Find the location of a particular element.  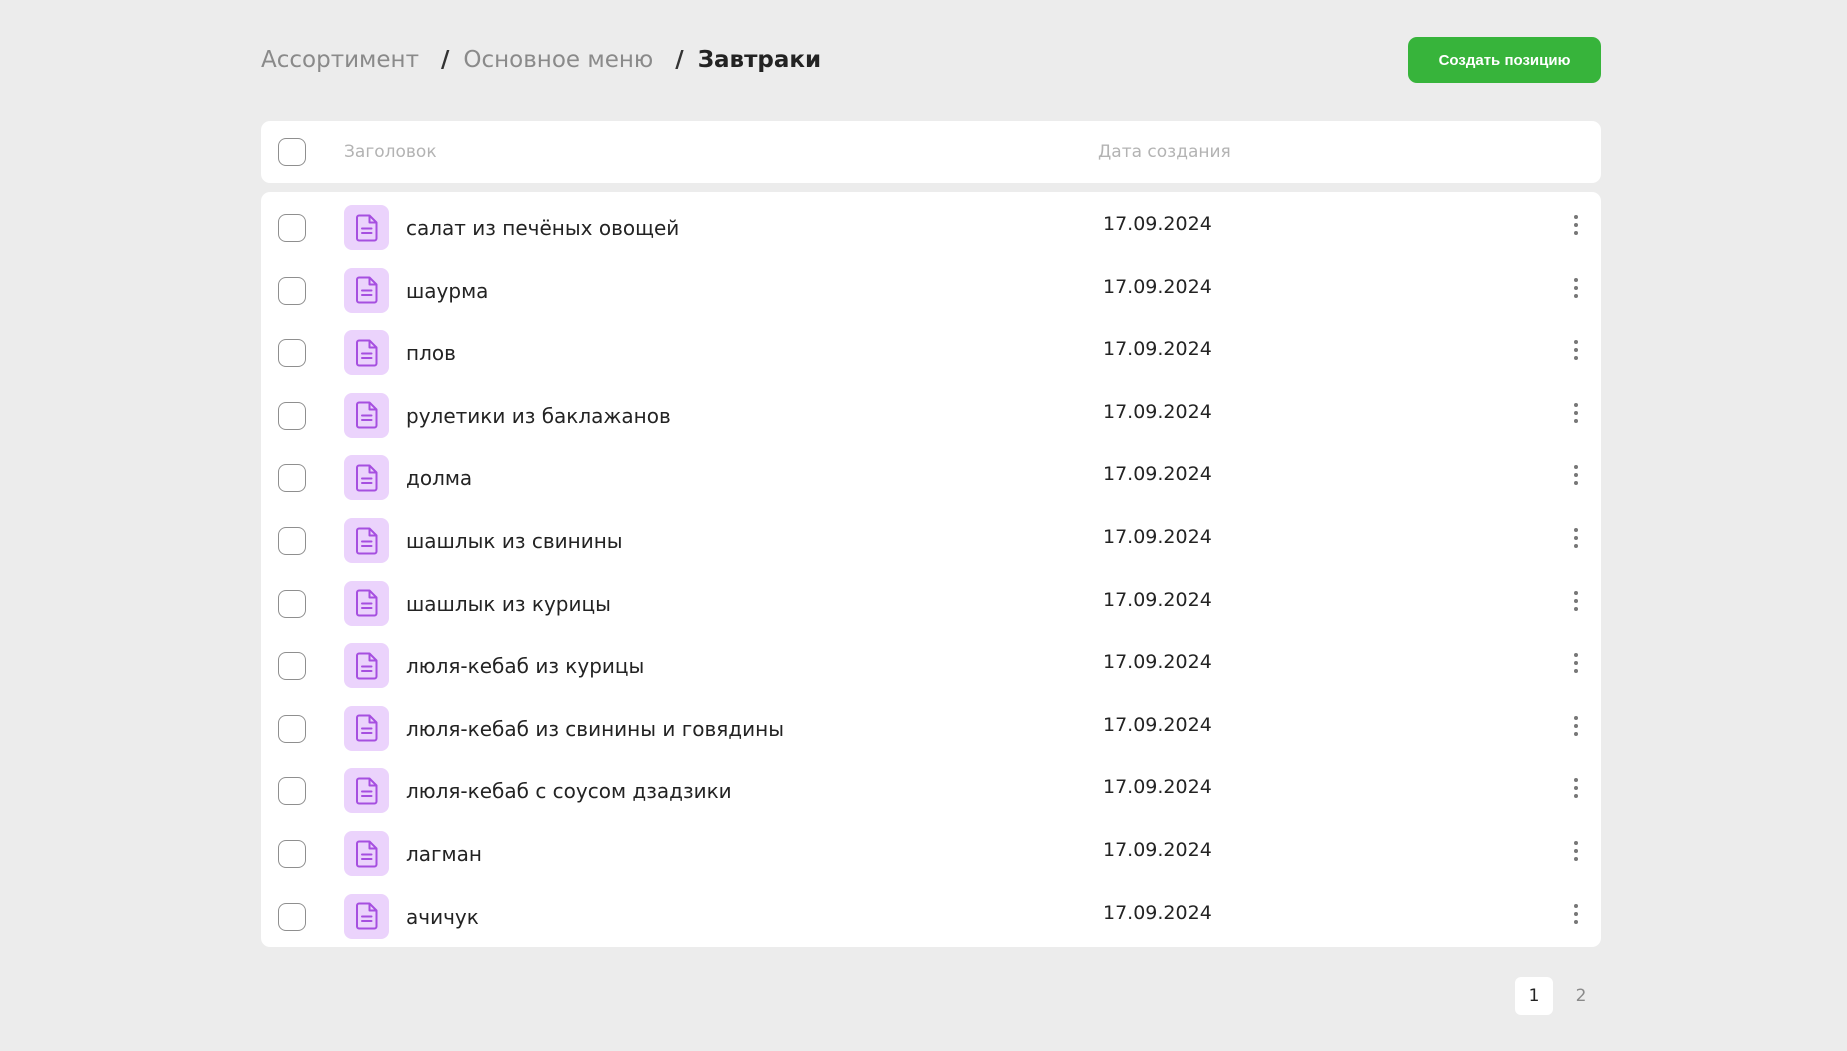

table-row: плов 17.09.2024 is located at coordinates (931, 353).